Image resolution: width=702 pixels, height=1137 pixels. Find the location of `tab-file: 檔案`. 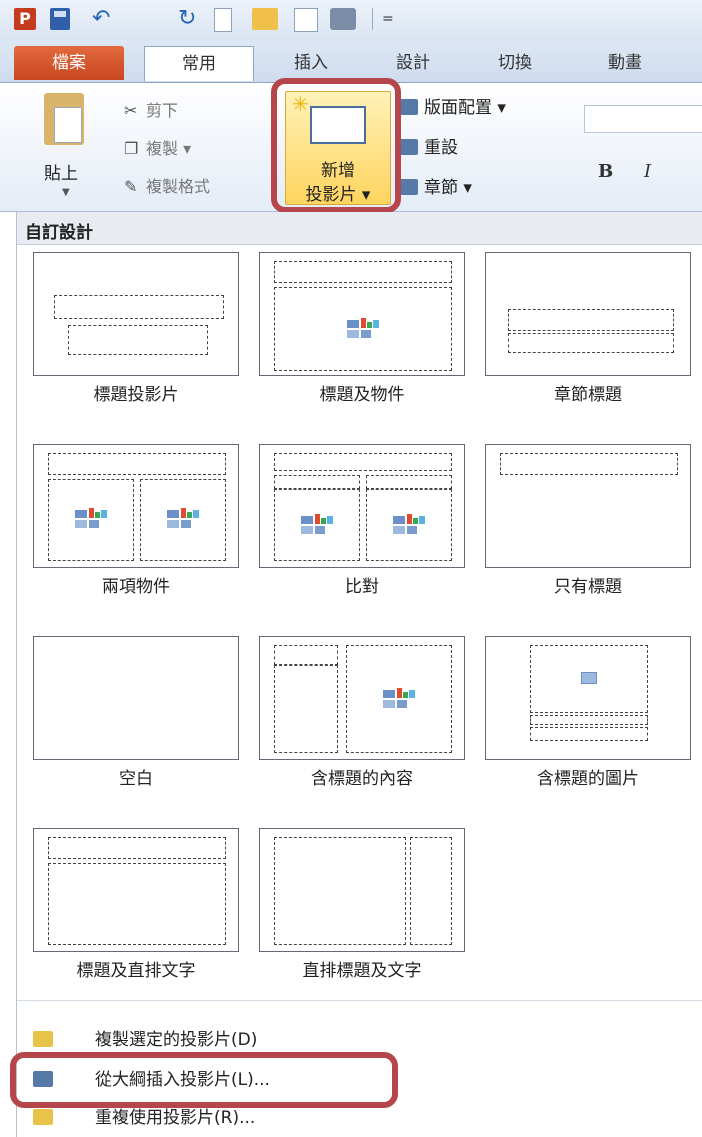

tab-file: 檔案 is located at coordinates (69, 63).